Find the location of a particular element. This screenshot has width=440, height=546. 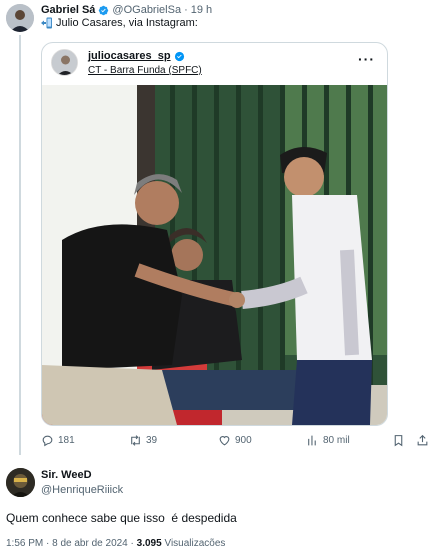

tweet-timestamp: 19 h is located at coordinates (201, 10).